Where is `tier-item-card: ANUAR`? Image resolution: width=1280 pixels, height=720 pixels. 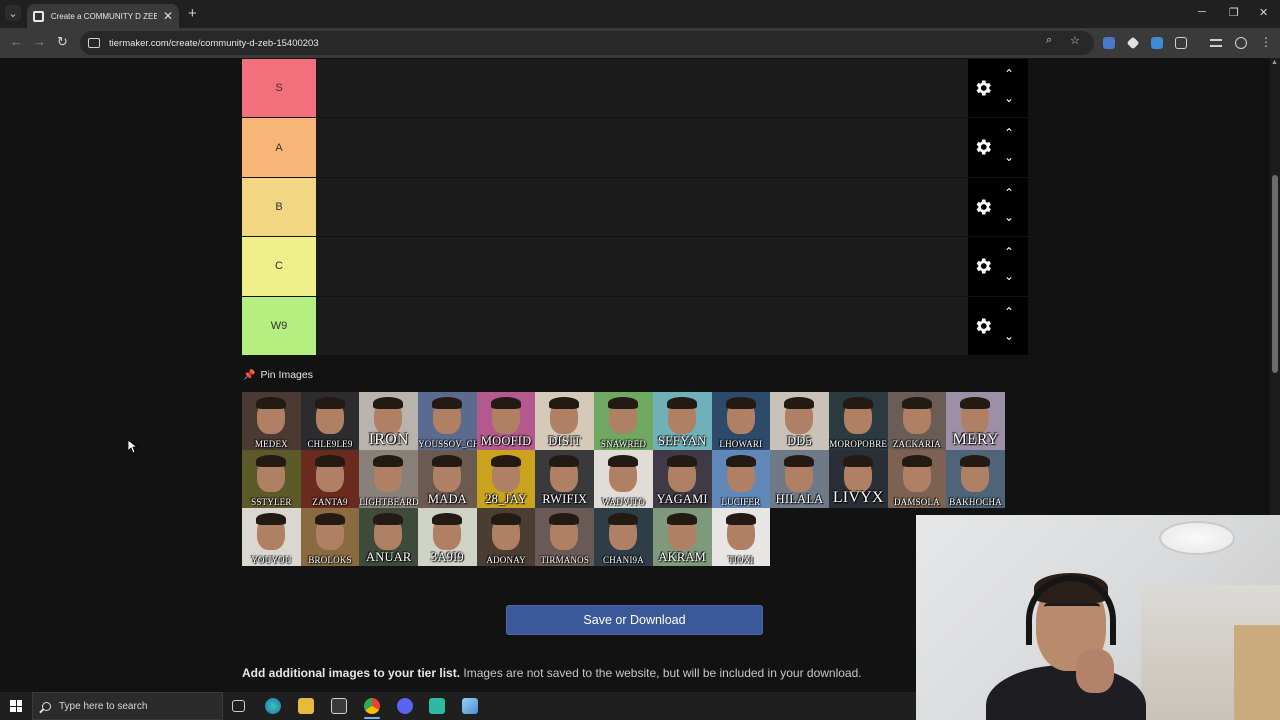 tier-item-card: ANUAR is located at coordinates (389, 537).